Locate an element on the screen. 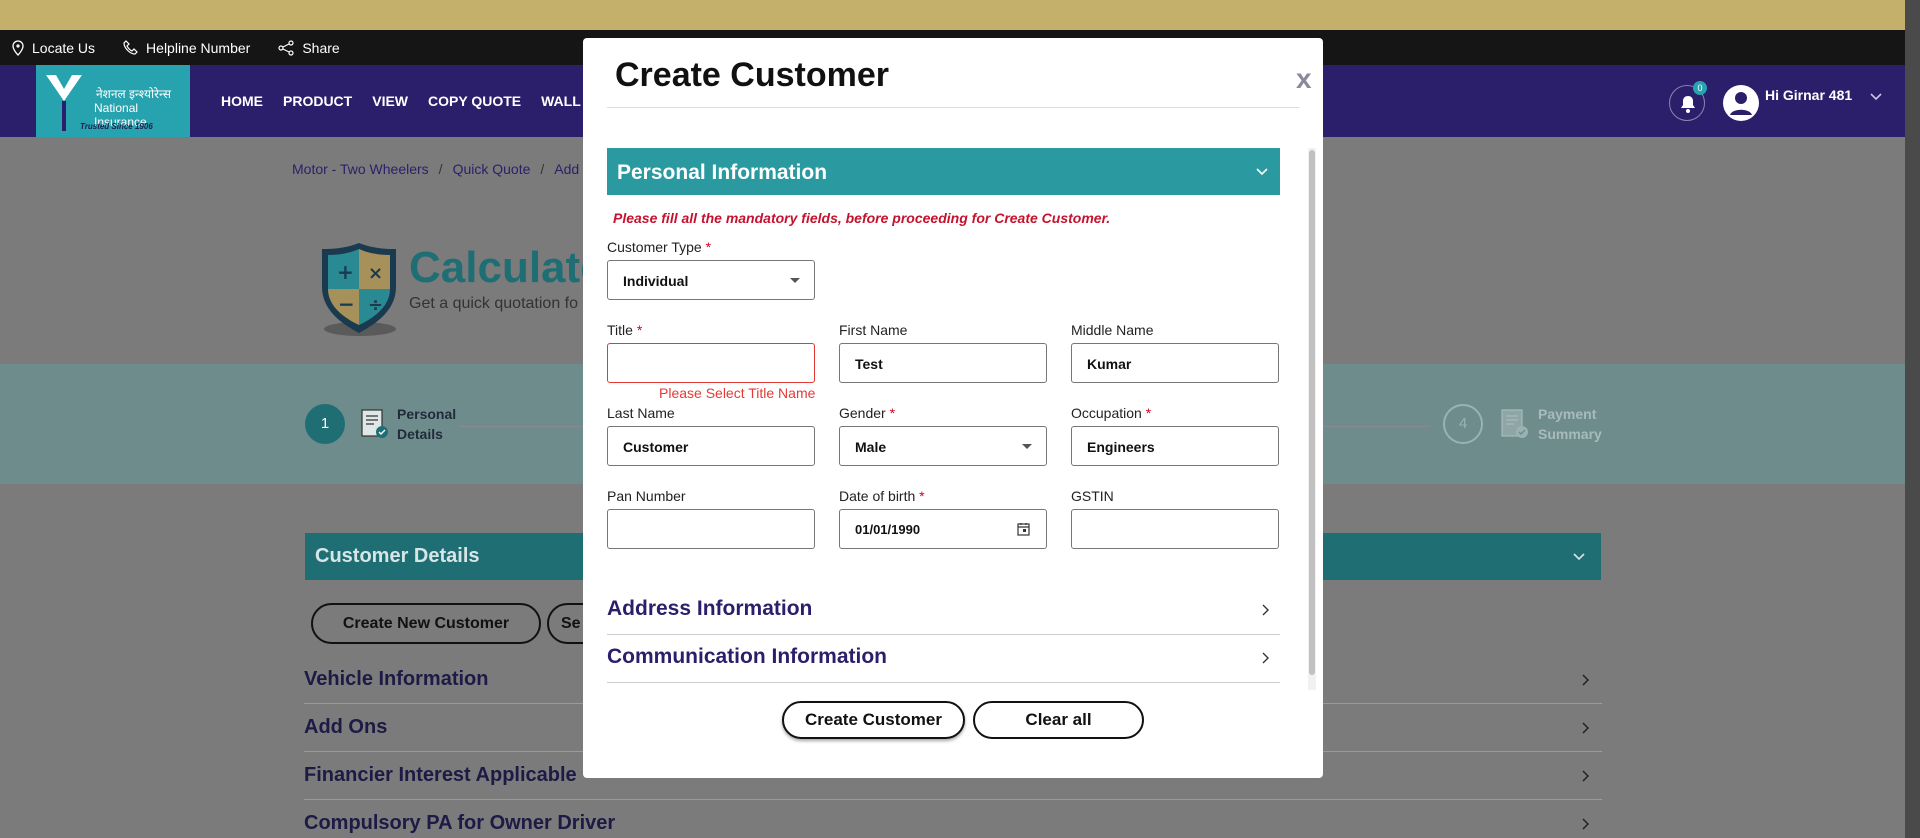 The image size is (1920, 838). promo-bar is located at coordinates (952, 15).